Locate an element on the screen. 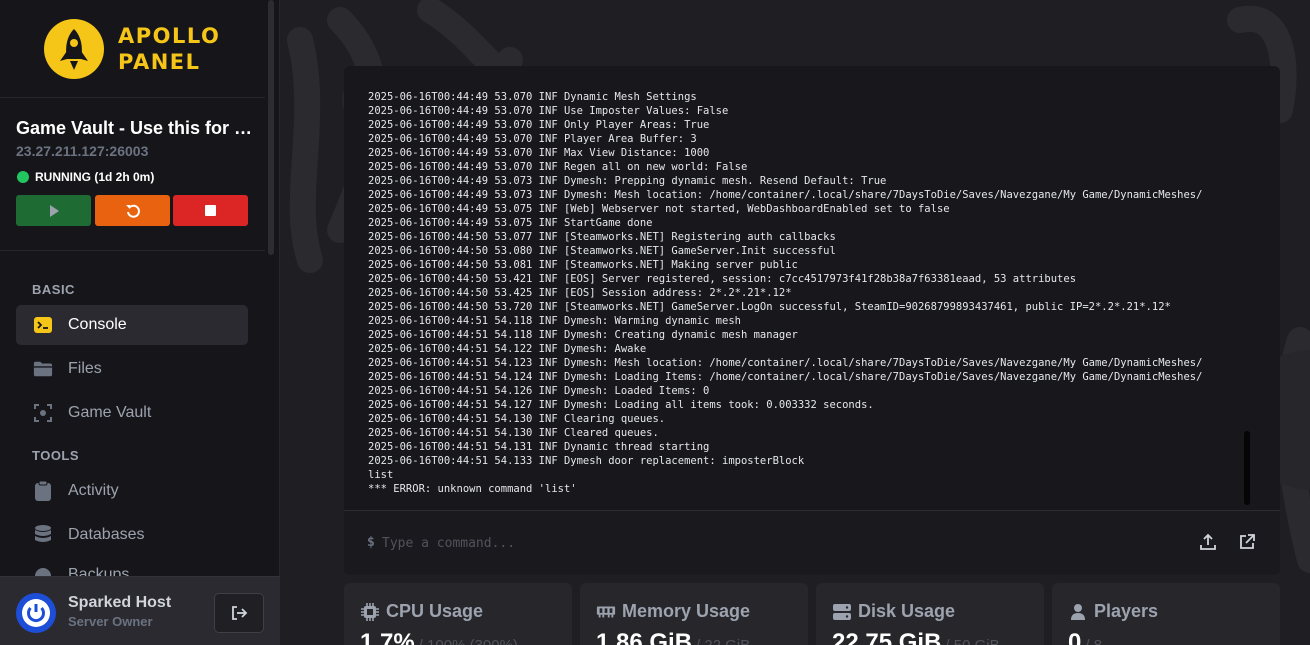  brand-line-2: PANEL is located at coordinates (159, 62).